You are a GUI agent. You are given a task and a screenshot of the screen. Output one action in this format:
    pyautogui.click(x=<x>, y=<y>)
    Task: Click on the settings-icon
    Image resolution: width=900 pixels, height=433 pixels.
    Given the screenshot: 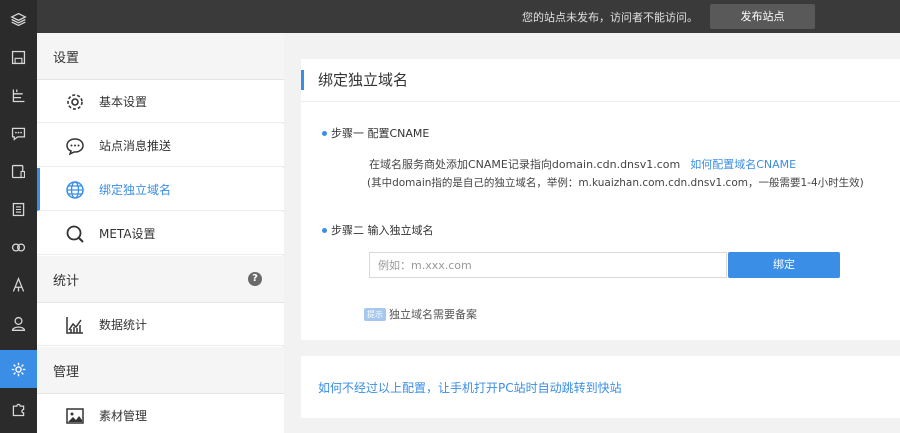 What is the action you would take?
    pyautogui.click(x=18, y=369)
    